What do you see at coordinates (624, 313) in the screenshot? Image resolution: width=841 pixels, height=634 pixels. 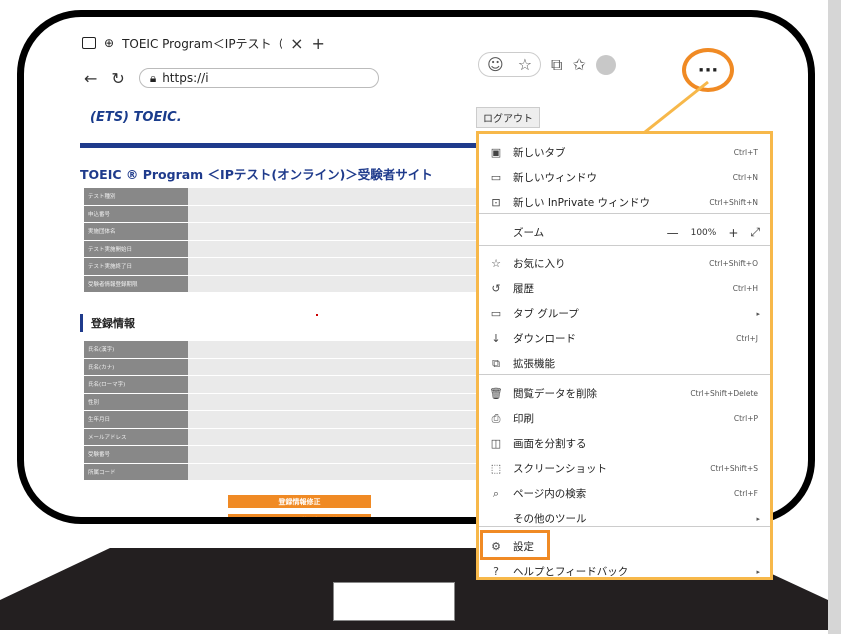 I see `menu-item: ▭ タブ グループ ▸` at bounding box center [624, 313].